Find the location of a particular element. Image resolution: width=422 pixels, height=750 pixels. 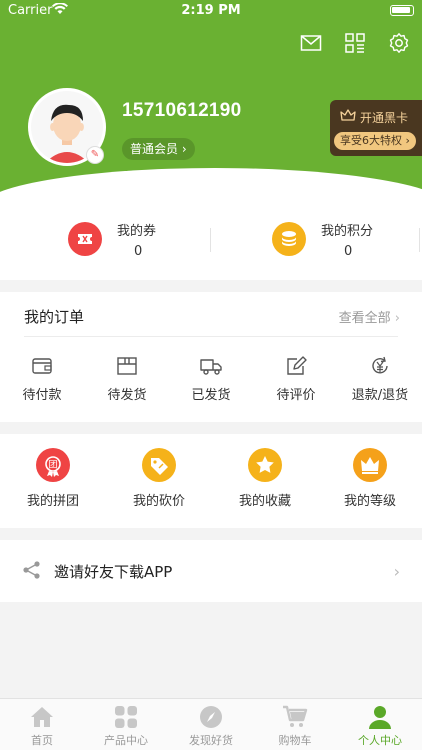

tab-label: 产品中心 is located at coordinates (126, 740).